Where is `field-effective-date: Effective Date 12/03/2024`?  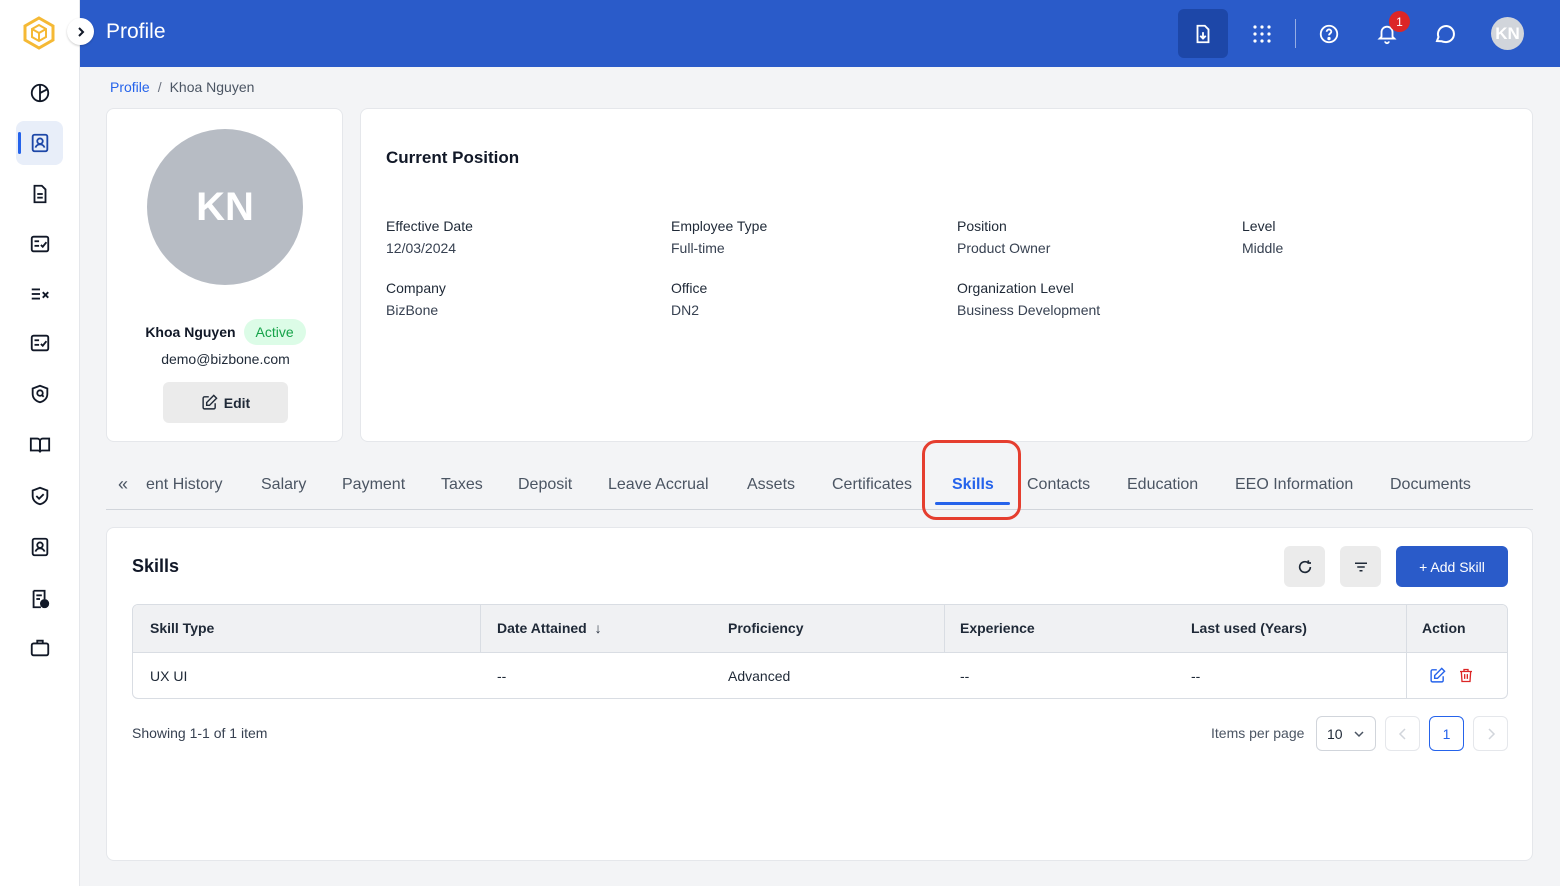 field-effective-date: Effective Date 12/03/2024 is located at coordinates (429, 237).